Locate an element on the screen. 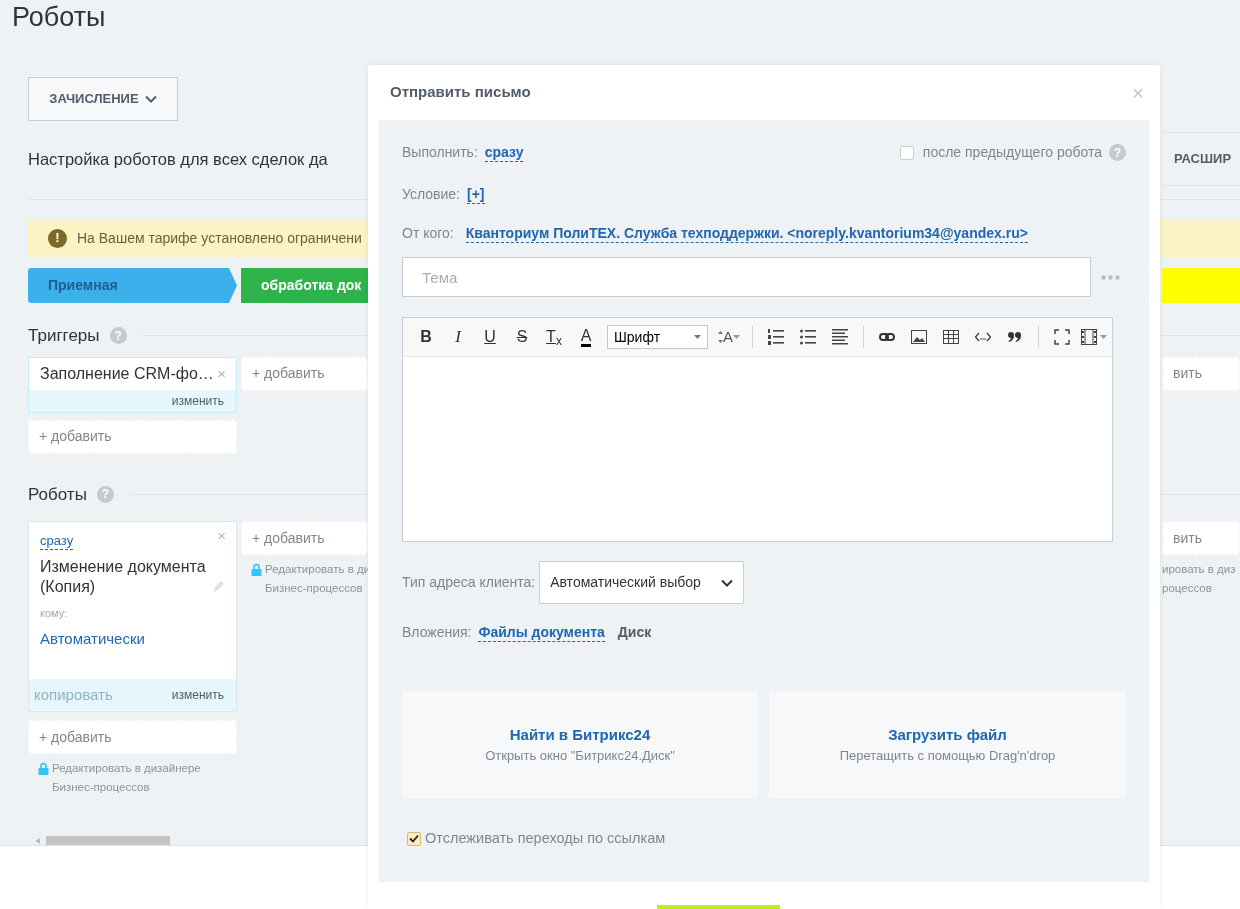  section-title: Роботы is located at coordinates (57, 494).